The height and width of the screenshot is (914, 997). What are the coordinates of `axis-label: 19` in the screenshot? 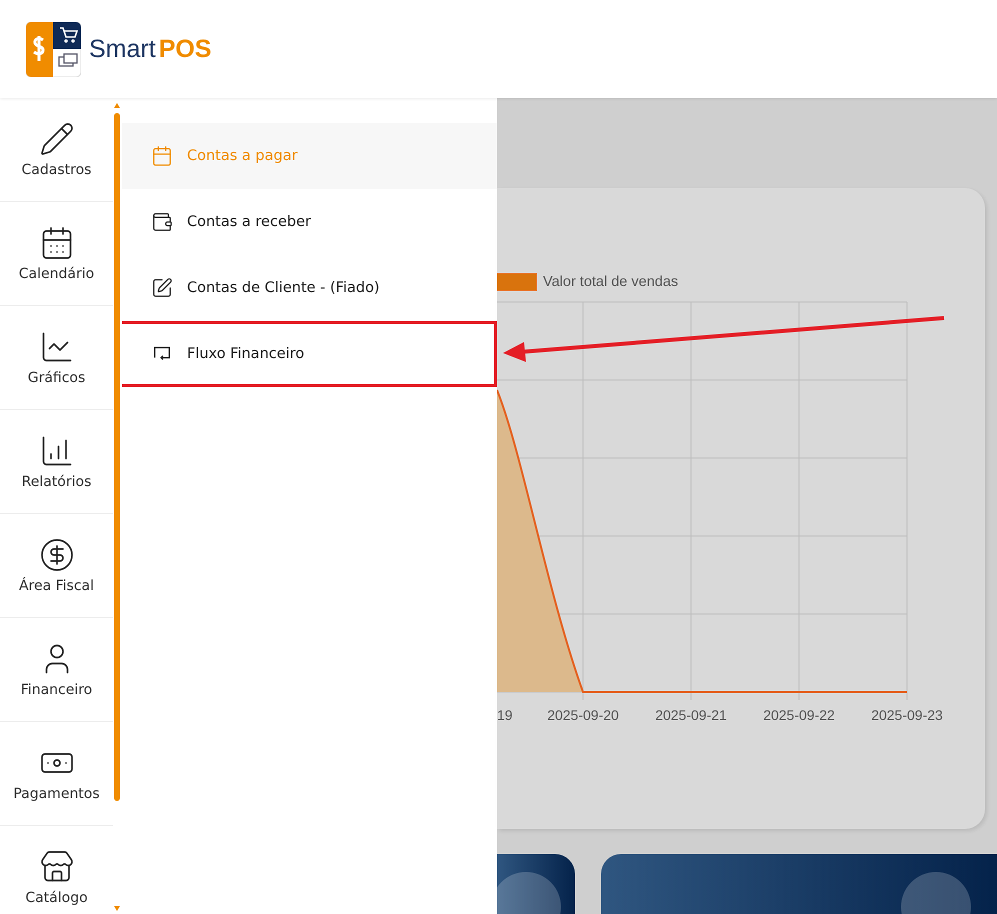 It's located at (505, 715).